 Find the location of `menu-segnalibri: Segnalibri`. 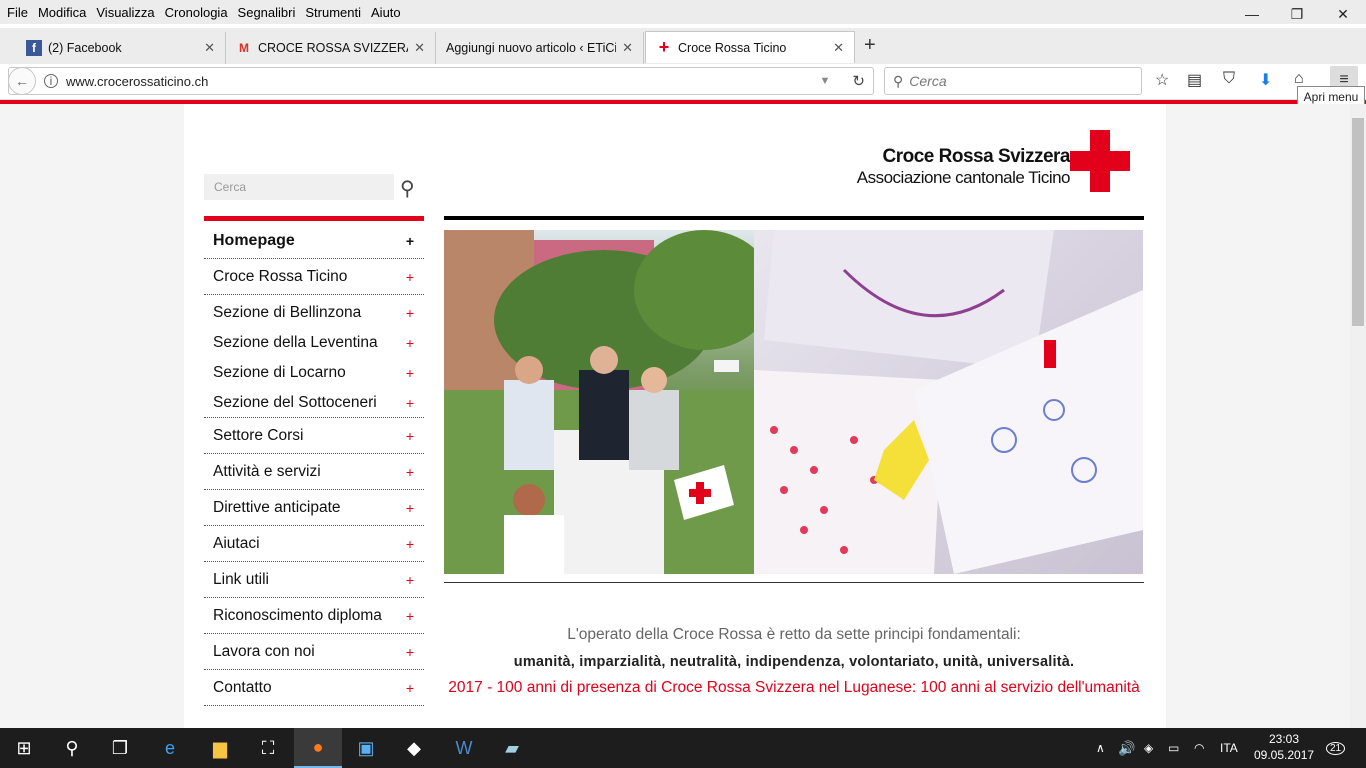

menu-segnalibri: Segnalibri is located at coordinates (267, 12).